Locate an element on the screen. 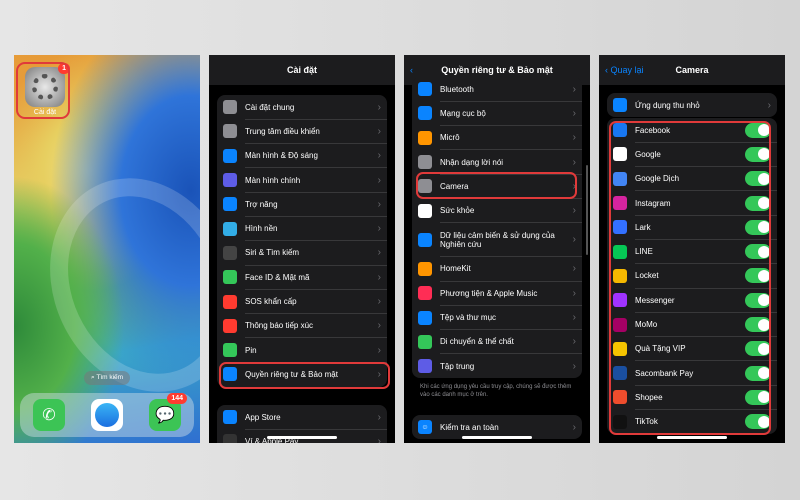 Image resolution: width=800 pixels, height=500 pixels. settings-item-6: Siri & Tìm kiếm › is located at coordinates (302, 253).